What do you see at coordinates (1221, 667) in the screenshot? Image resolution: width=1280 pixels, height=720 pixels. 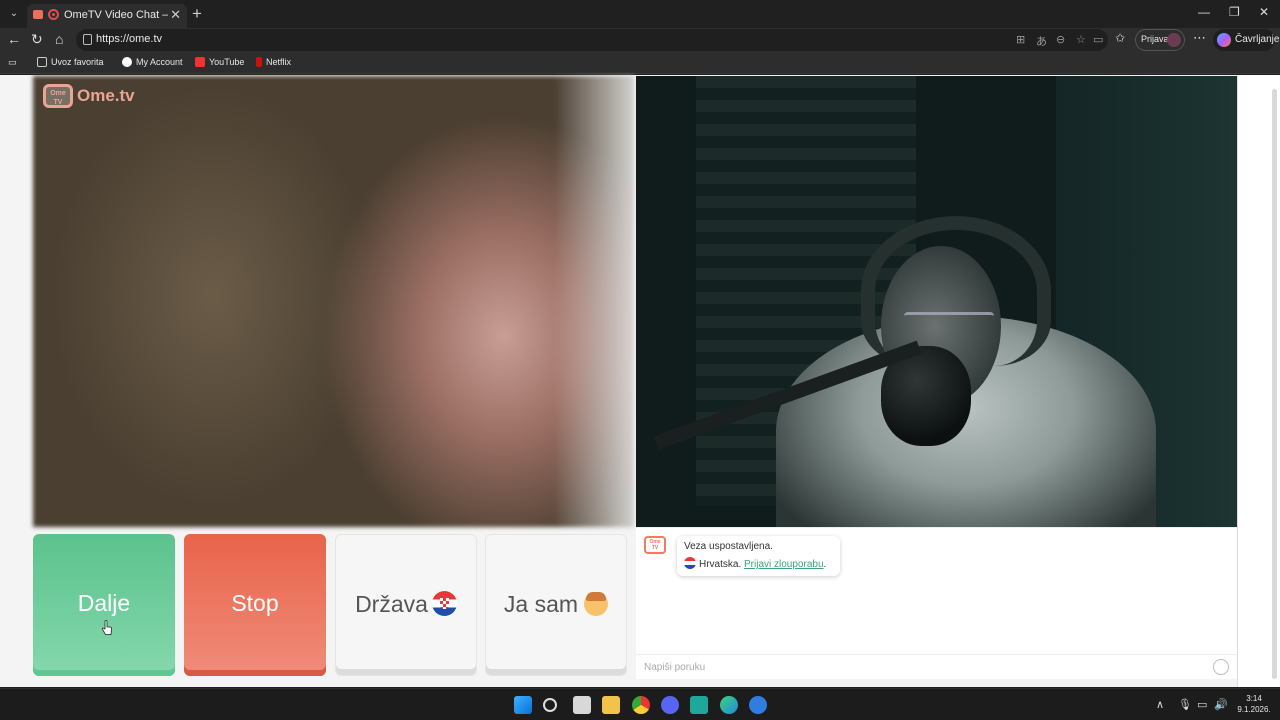 I see `emoji-icon` at bounding box center [1221, 667].